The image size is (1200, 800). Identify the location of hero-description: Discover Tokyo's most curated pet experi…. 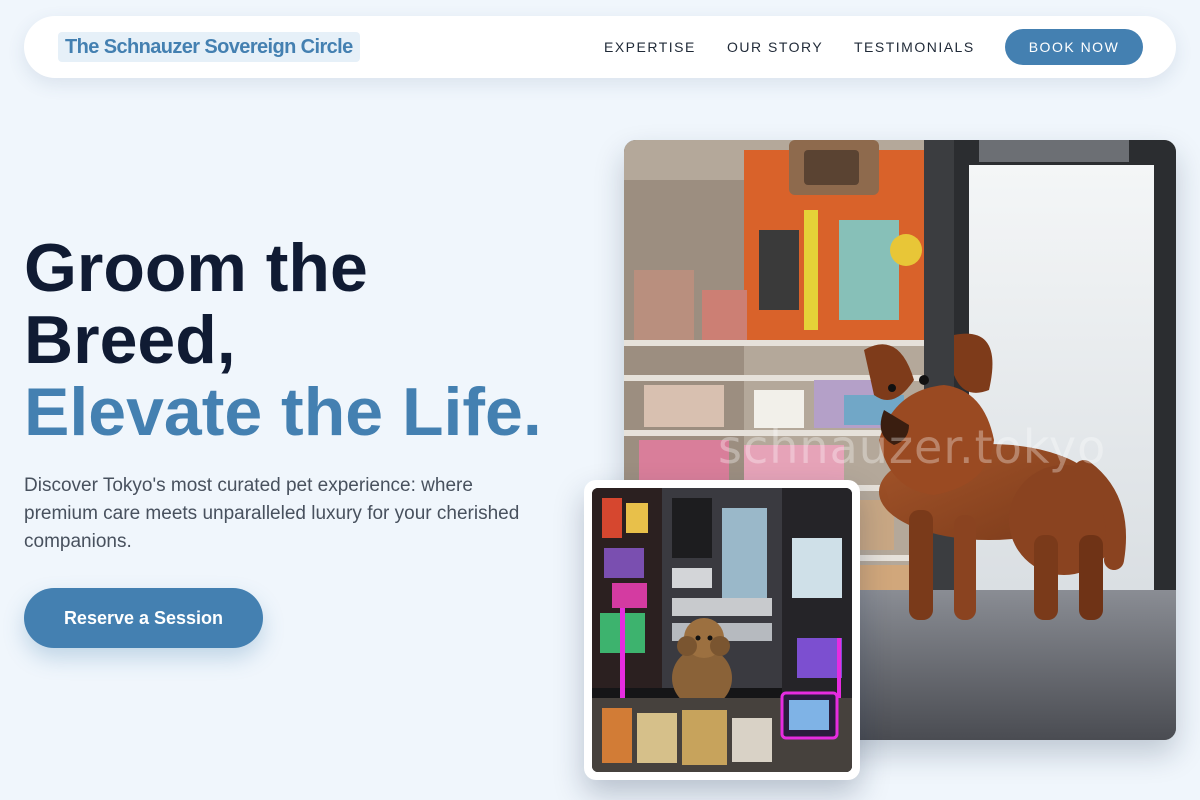
(272, 513).